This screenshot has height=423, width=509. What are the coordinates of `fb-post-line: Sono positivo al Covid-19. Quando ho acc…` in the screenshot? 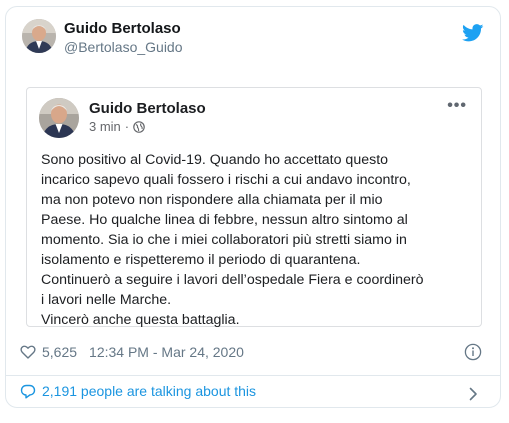 It's located at (215, 160).